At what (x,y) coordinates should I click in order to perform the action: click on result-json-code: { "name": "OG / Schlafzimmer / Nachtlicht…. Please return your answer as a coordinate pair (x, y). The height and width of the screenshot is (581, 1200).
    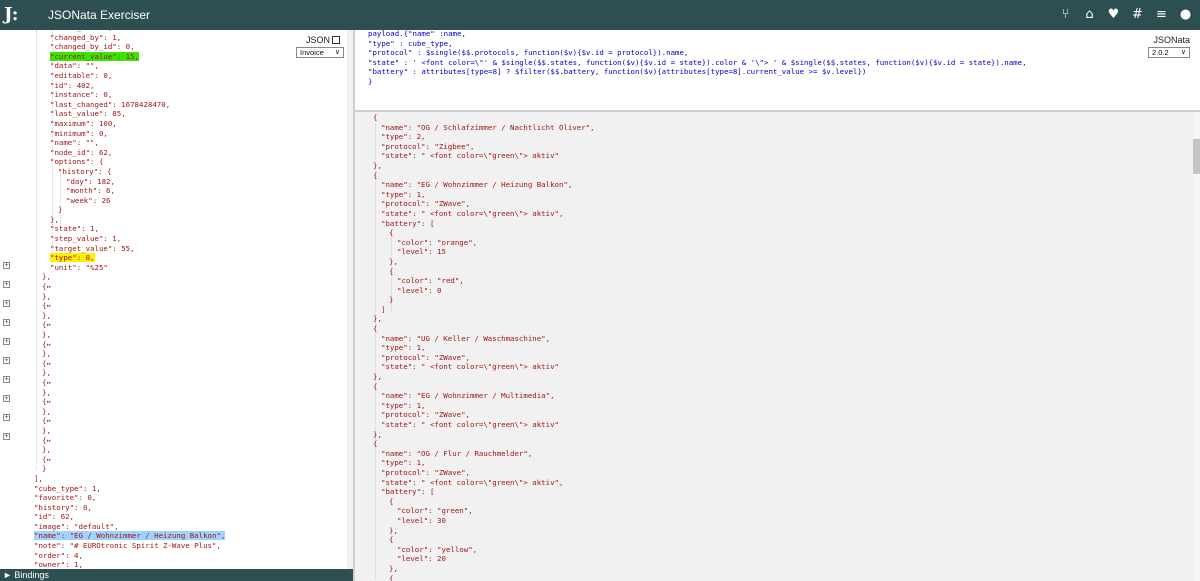
    Looking at the image, I should click on (484, 347).